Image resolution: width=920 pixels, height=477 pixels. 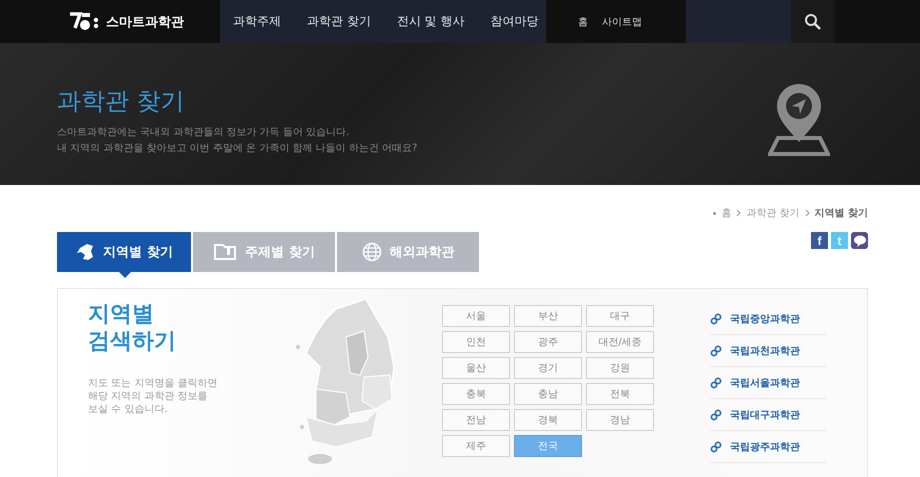 What do you see at coordinates (765, 415) in the screenshot?
I see `museum-link: 국립대구과학관` at bounding box center [765, 415].